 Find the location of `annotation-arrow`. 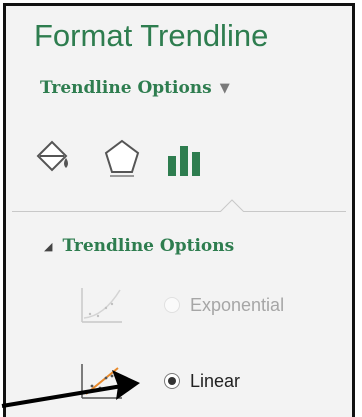

annotation-arrow is located at coordinates (70, 389).